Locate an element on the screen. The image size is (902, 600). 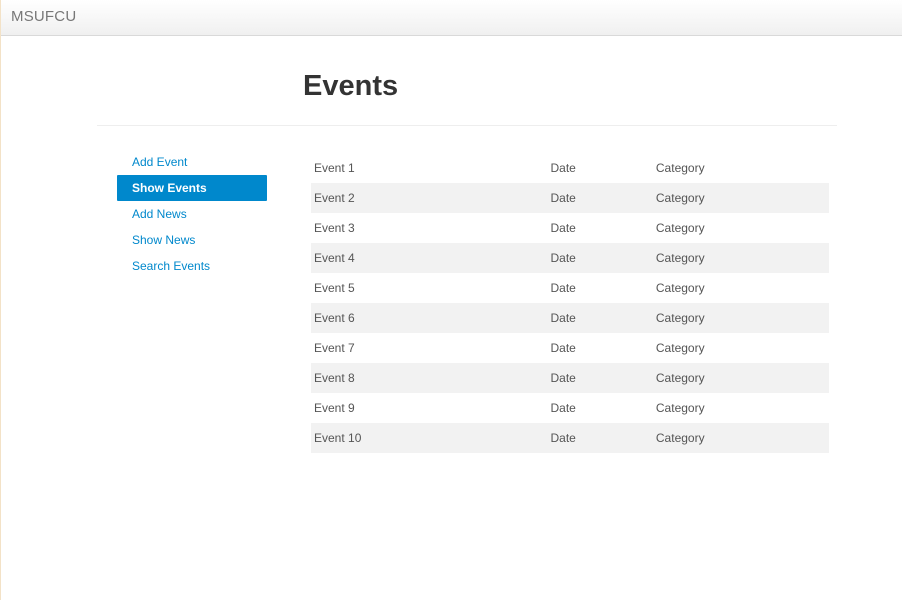
table-row: Event 10 Date Category is located at coordinates (570, 438).